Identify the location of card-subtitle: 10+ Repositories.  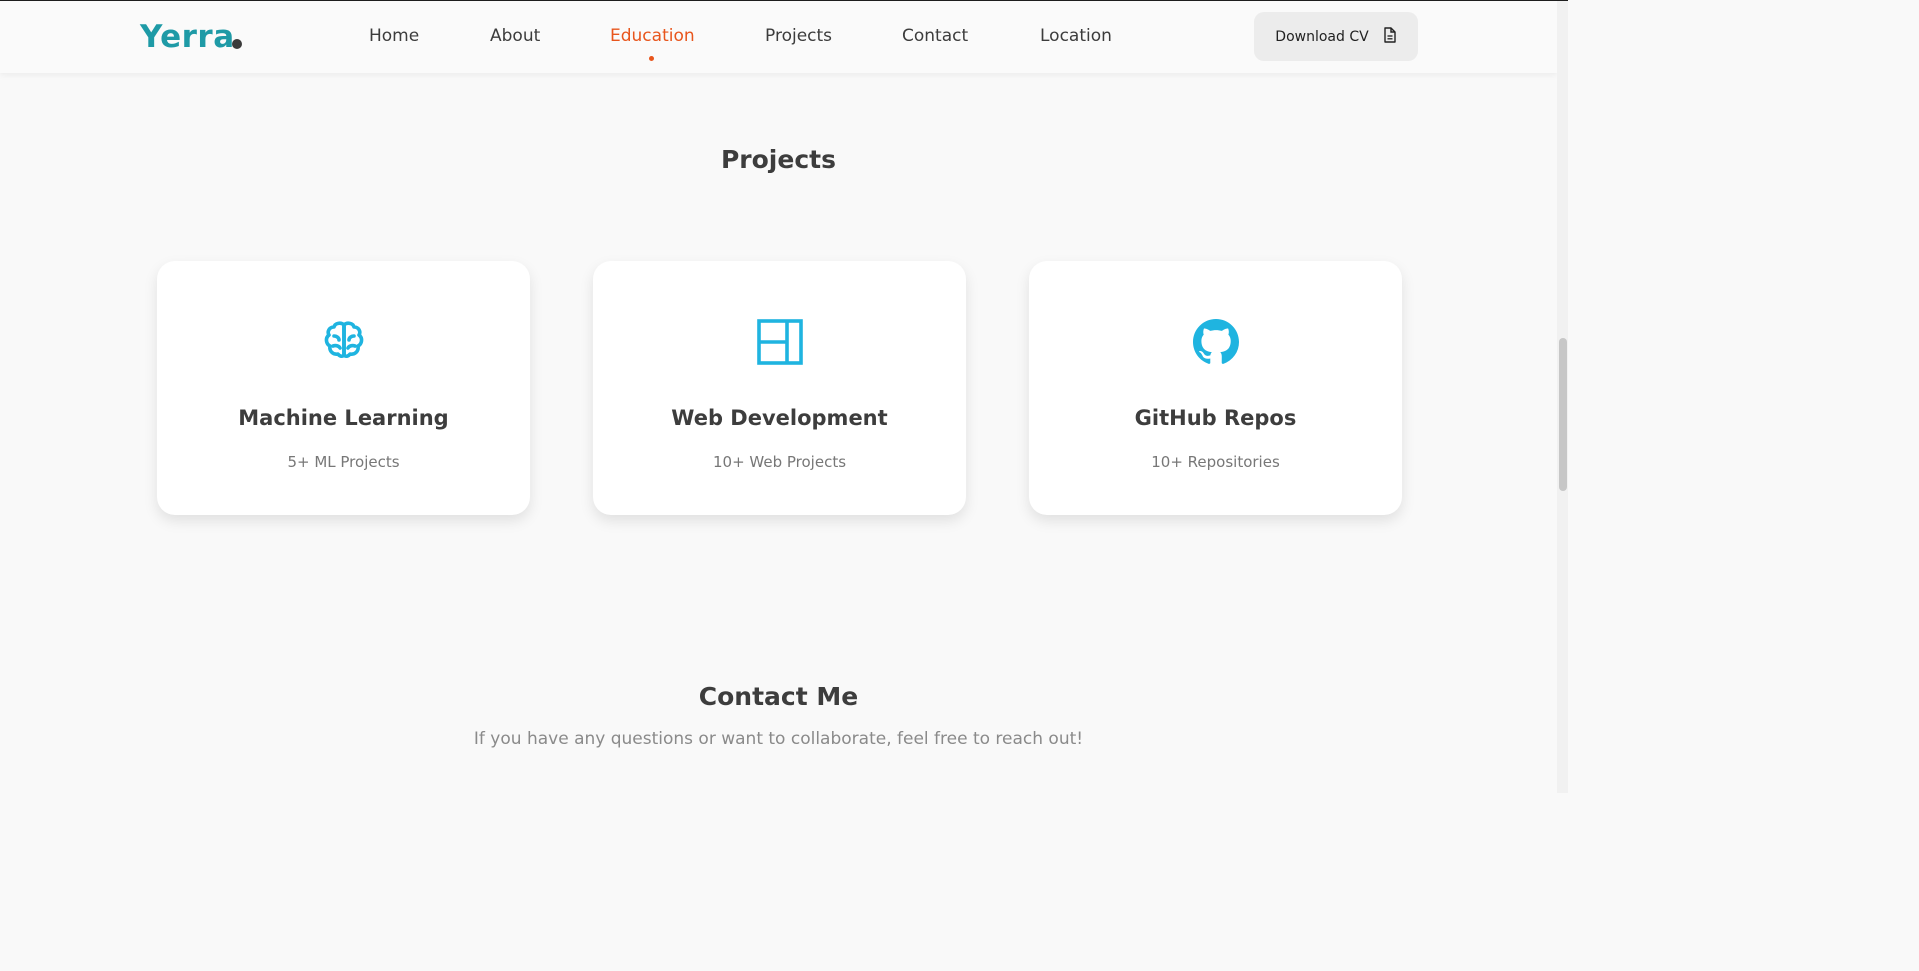
(1215, 462).